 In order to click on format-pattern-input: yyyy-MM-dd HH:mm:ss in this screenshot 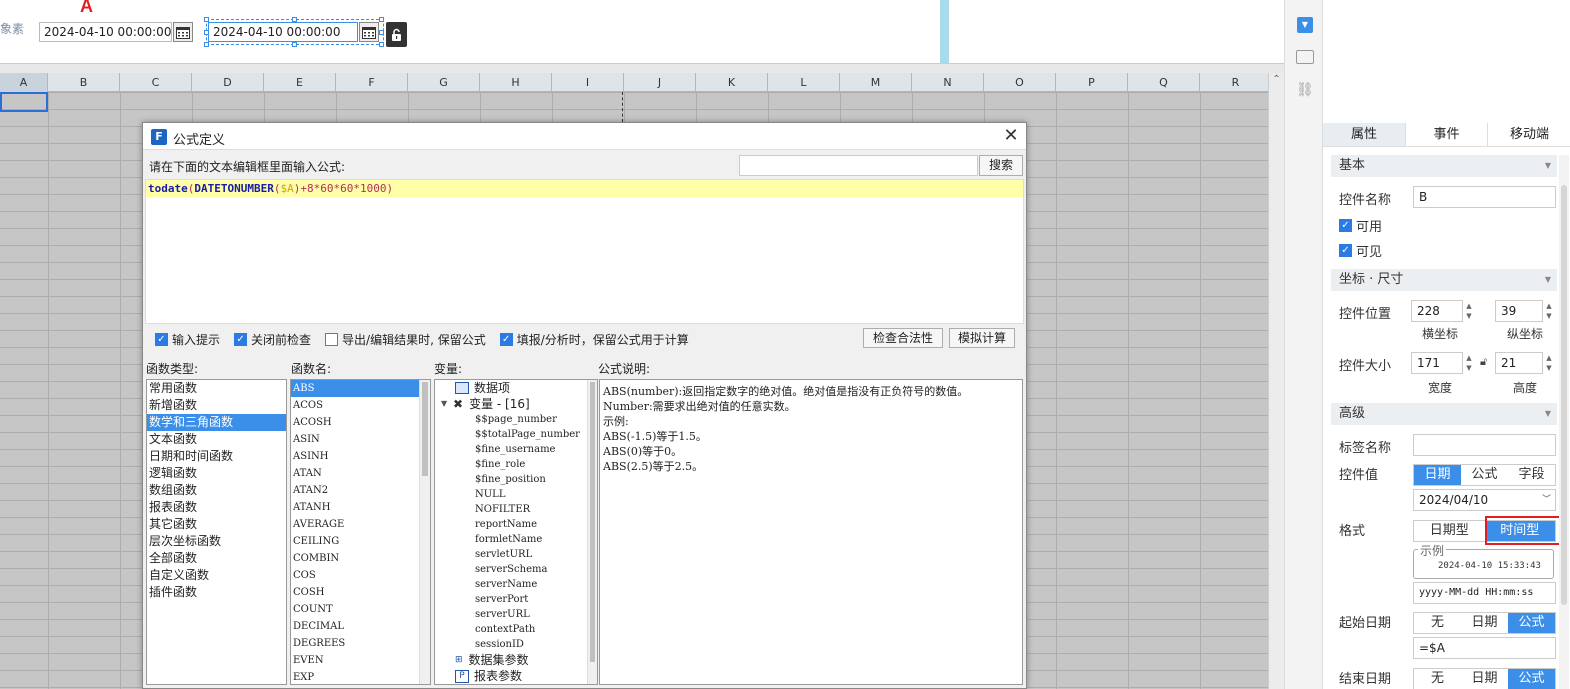, I will do `click(1484, 593)`.